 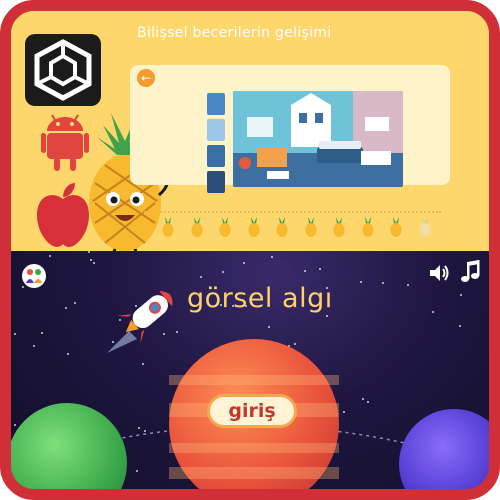 What do you see at coordinates (318, 139) in the screenshot?
I see `bedroom-scene-image` at bounding box center [318, 139].